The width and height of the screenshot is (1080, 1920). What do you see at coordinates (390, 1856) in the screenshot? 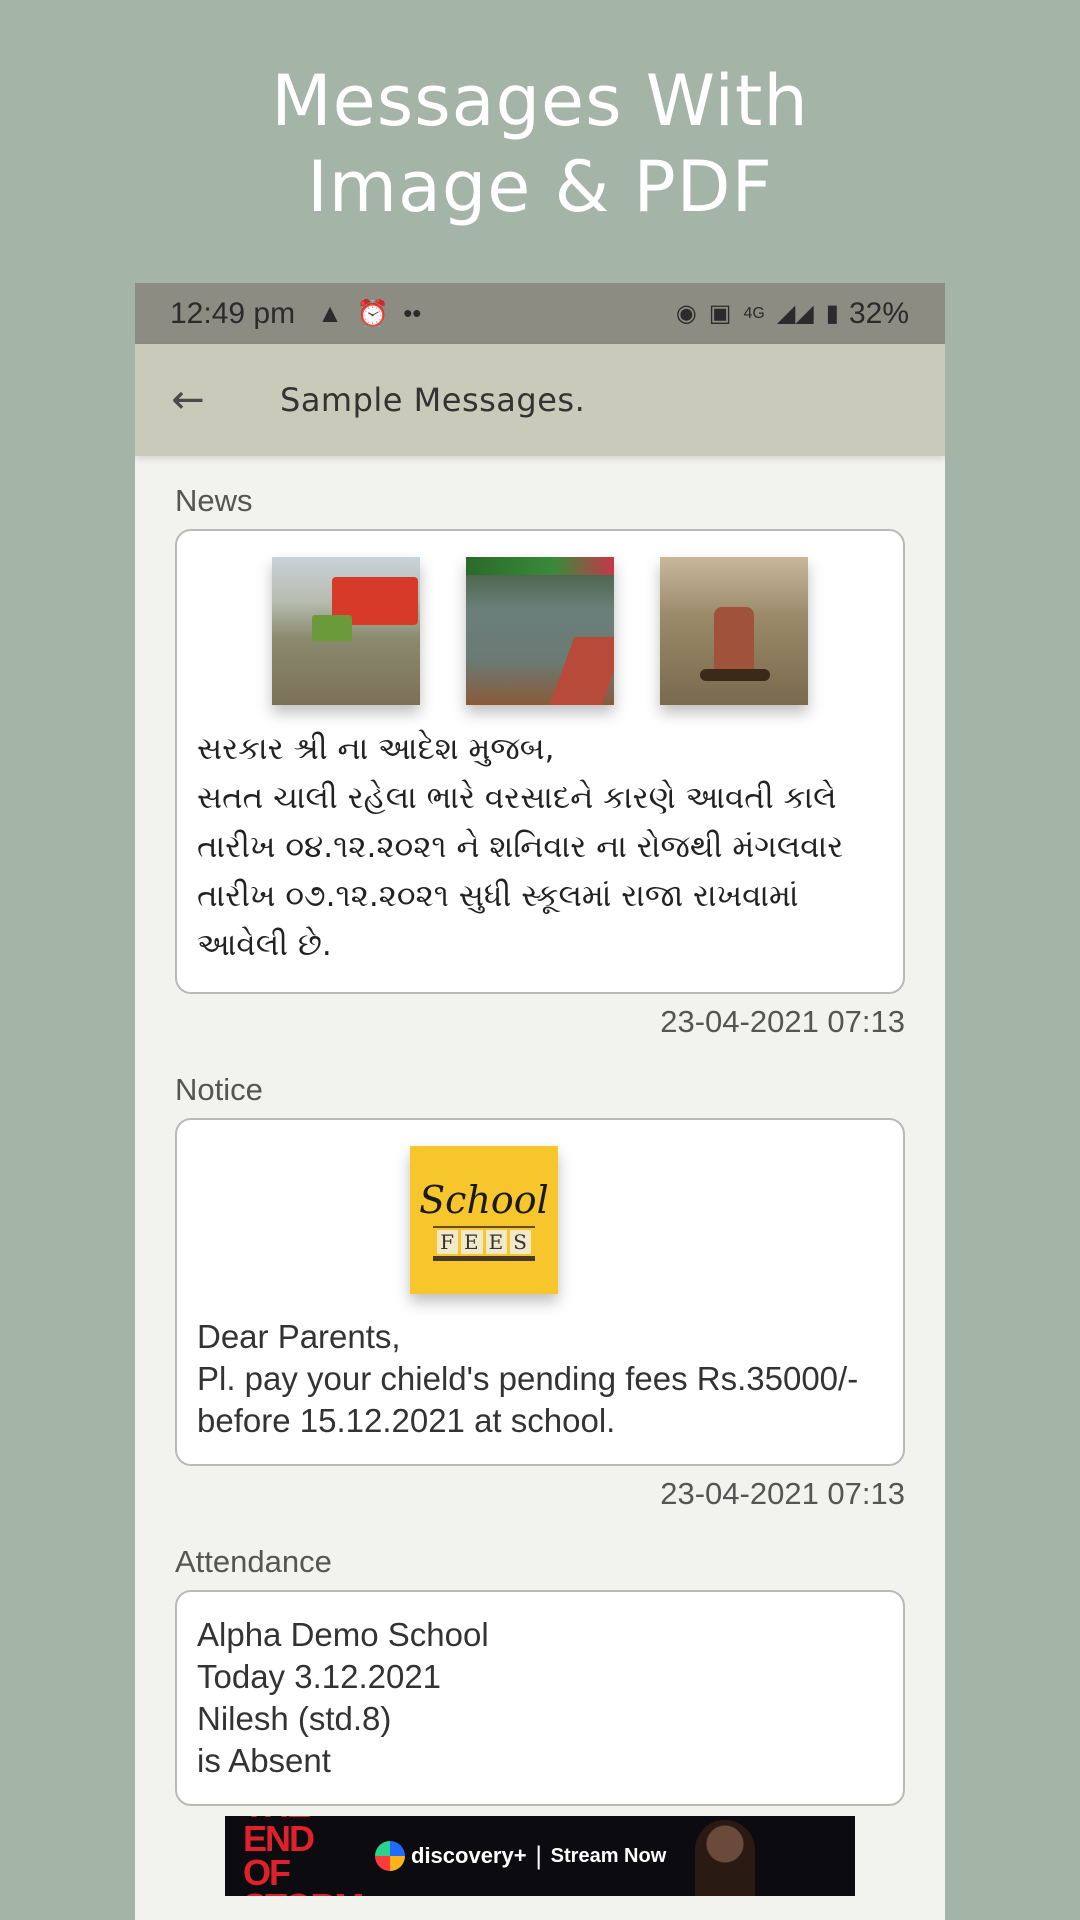
I see `discovery-logo-icon` at bounding box center [390, 1856].